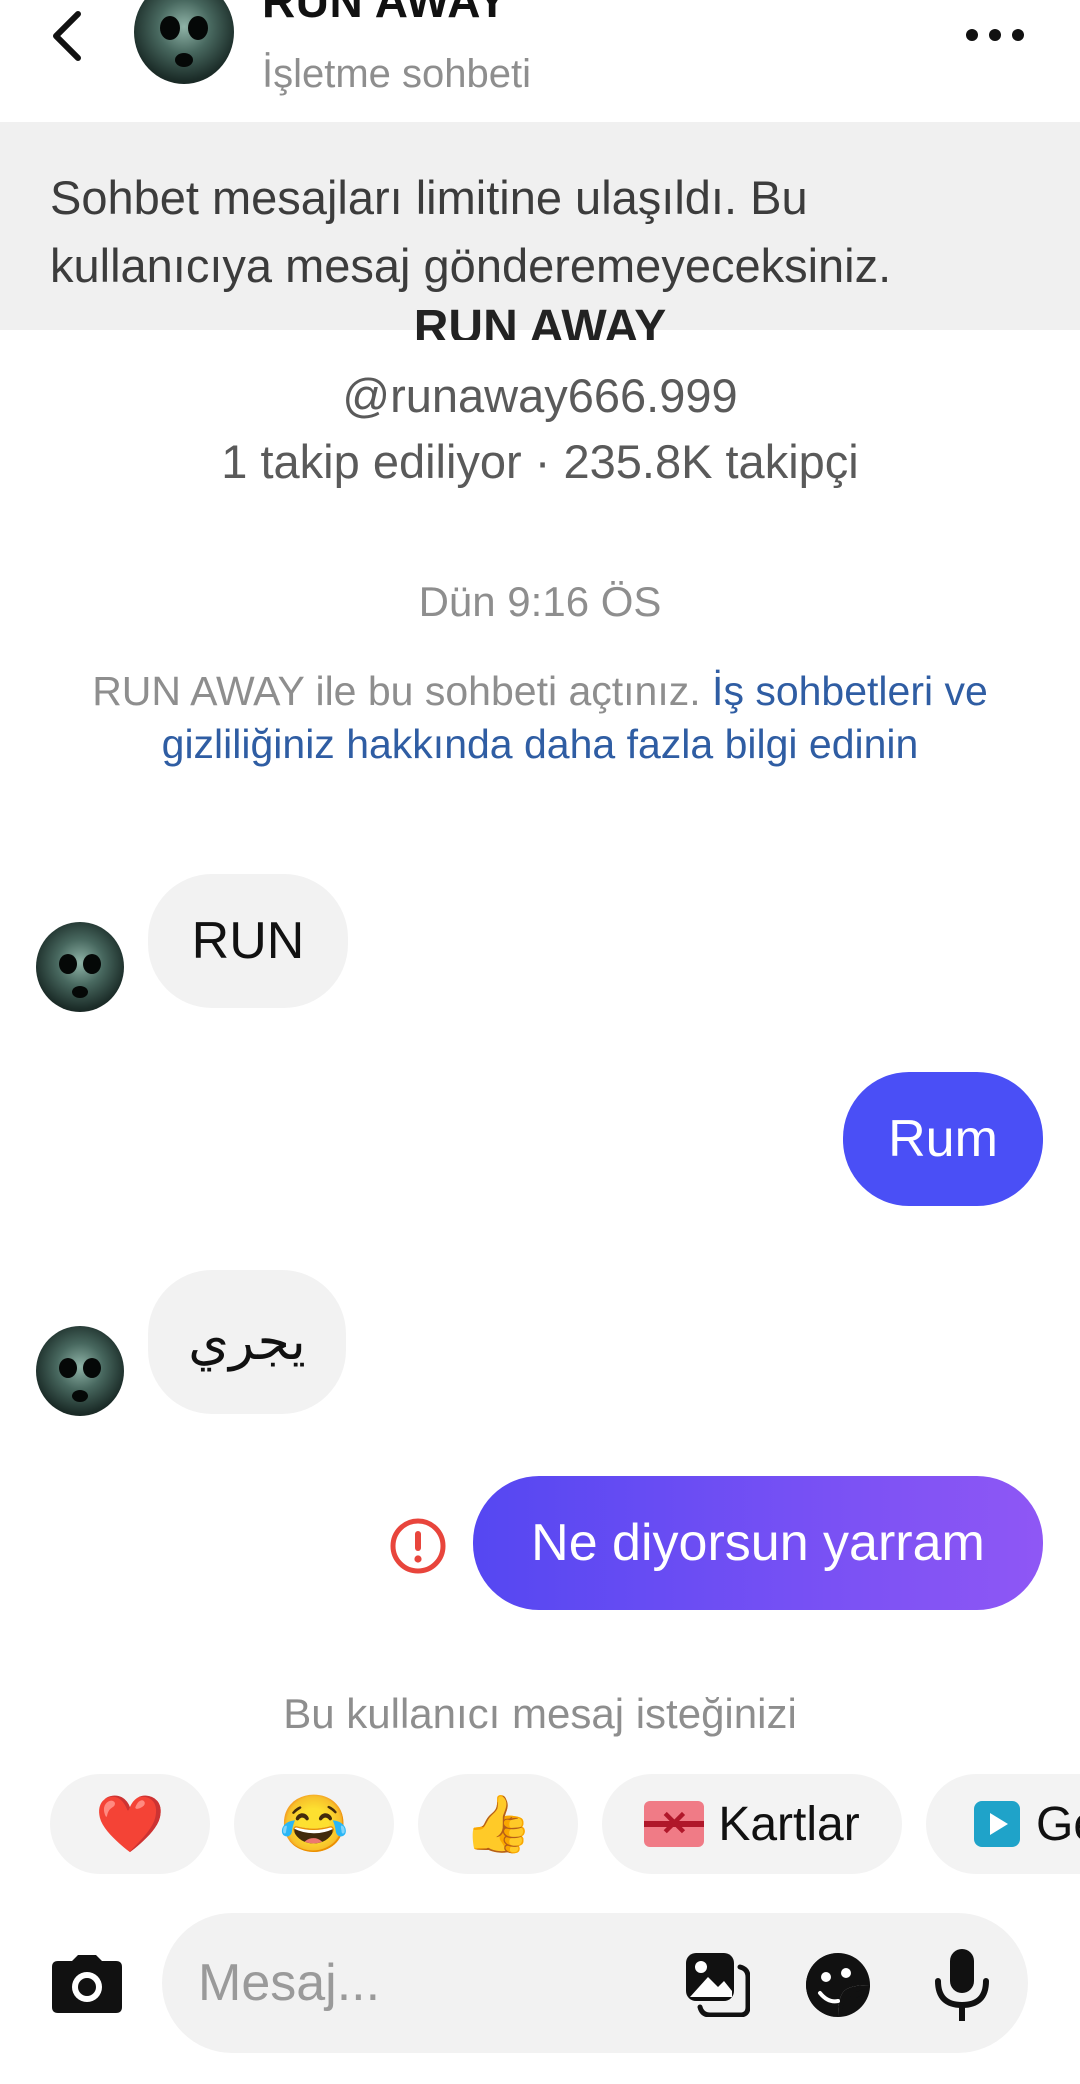 This screenshot has width=1080, height=2084. What do you see at coordinates (418, 1546) in the screenshot?
I see `send-failed-icon` at bounding box center [418, 1546].